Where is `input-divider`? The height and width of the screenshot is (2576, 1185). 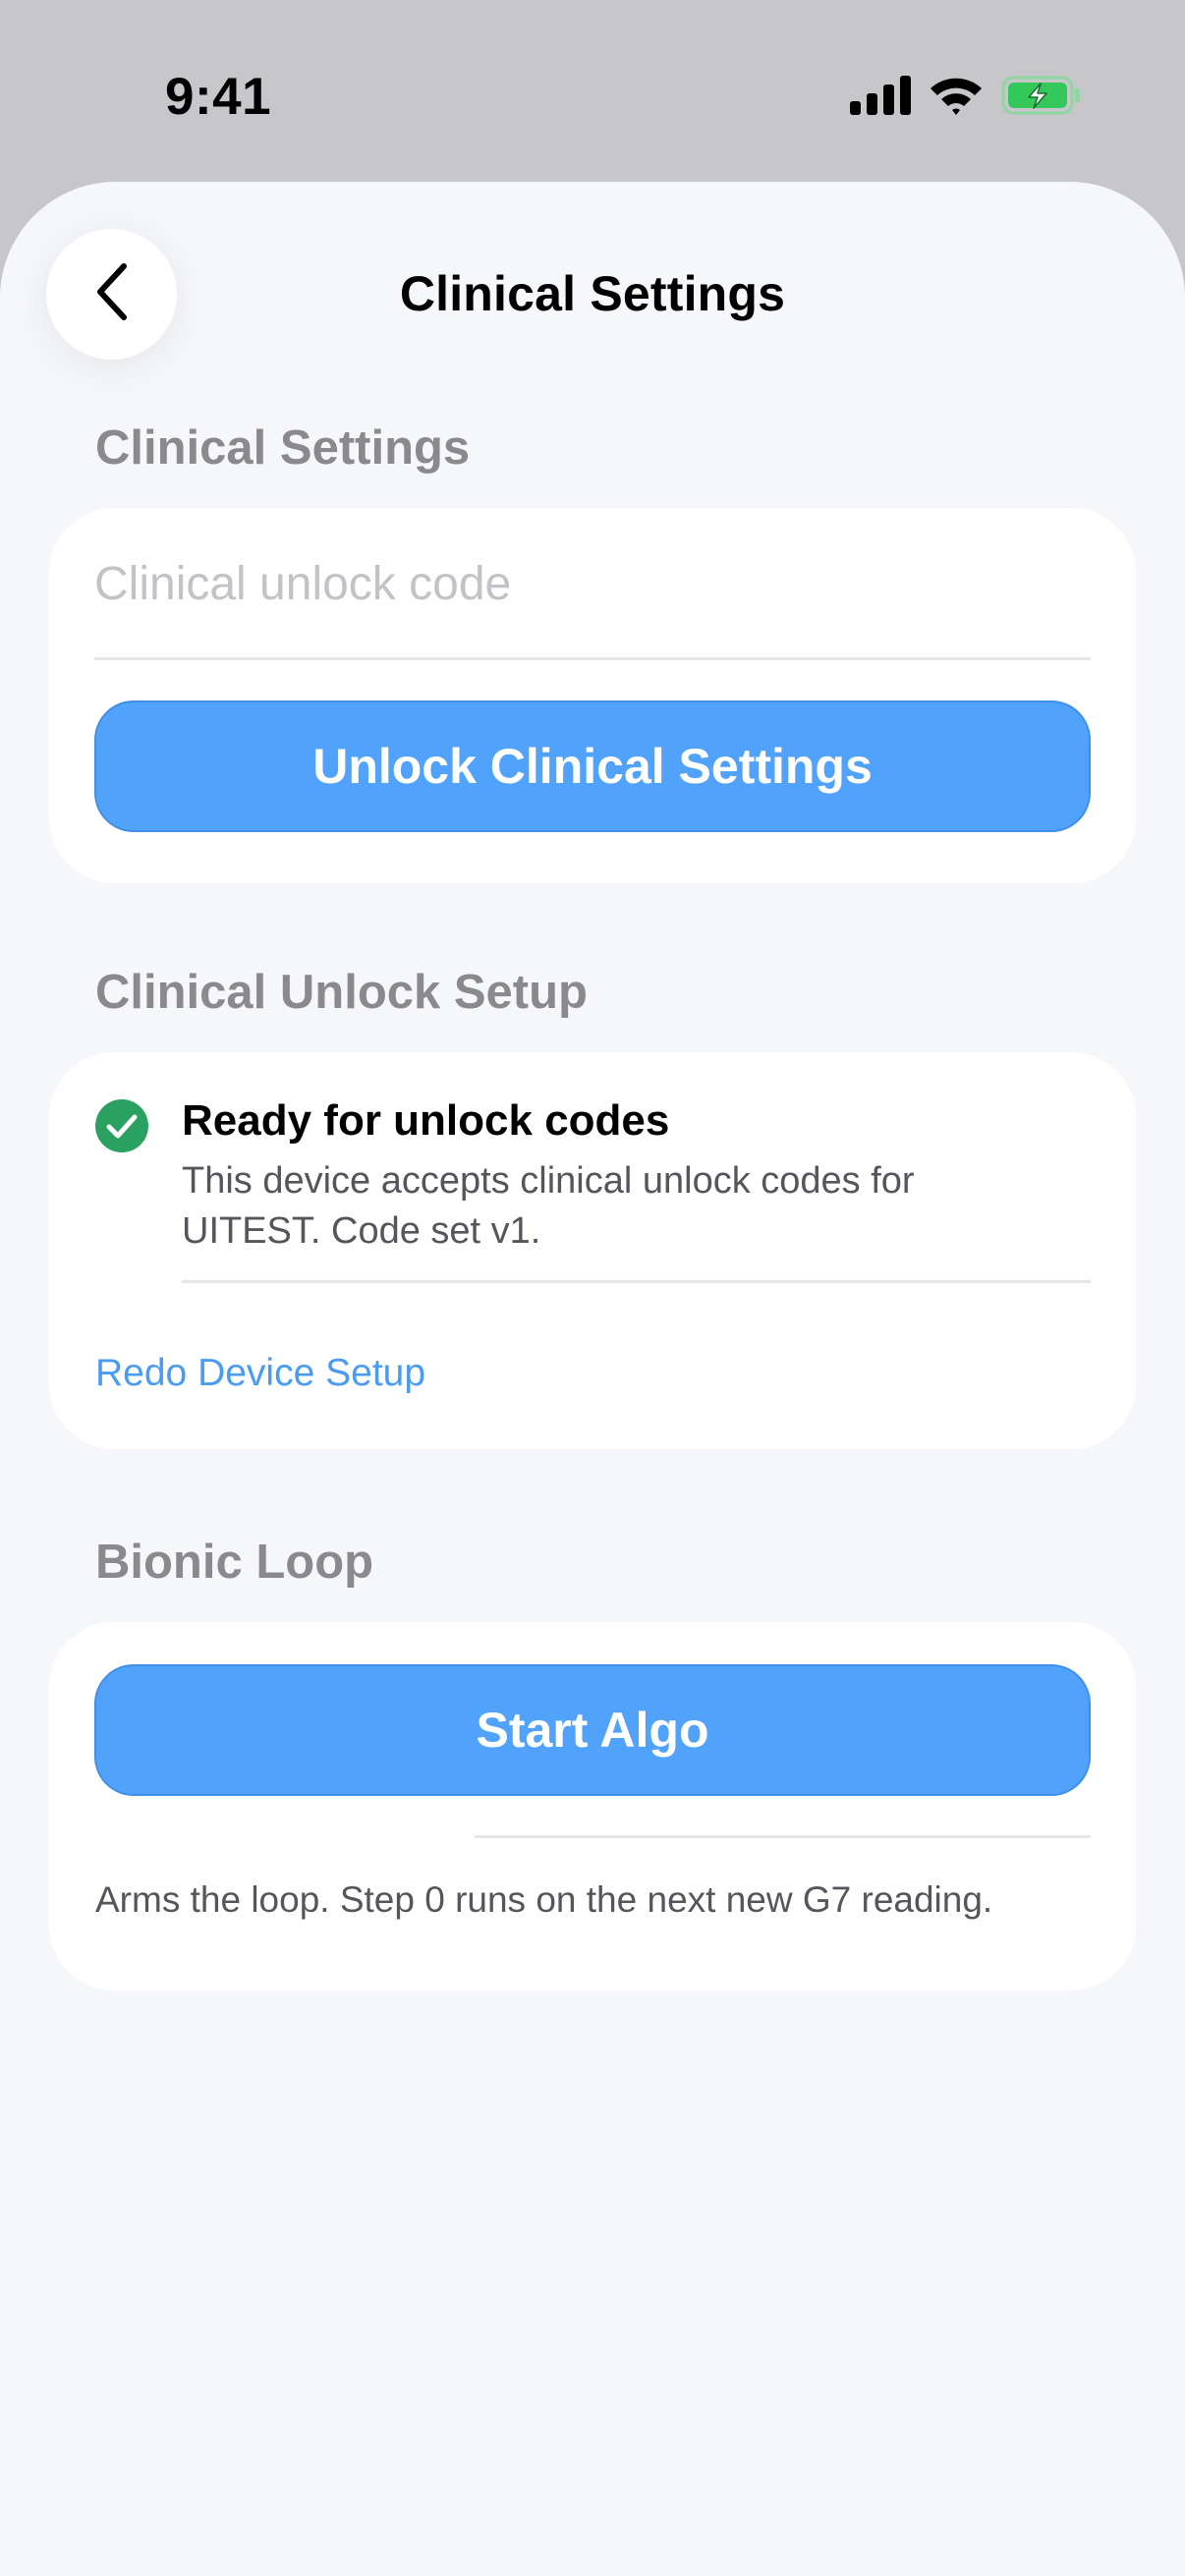
input-divider is located at coordinates (592, 658).